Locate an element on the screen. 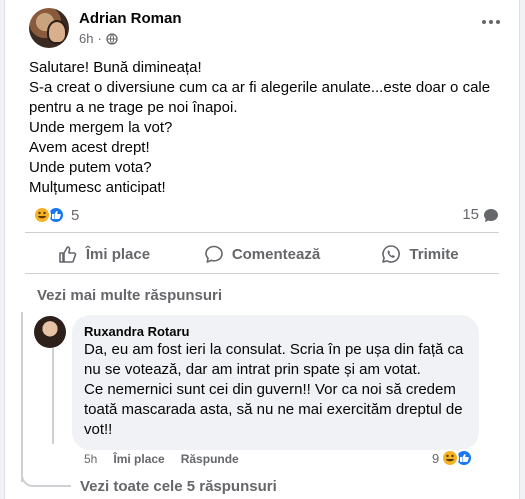 Image resolution: width=525 pixels, height=499 pixels. comment-time: 5h is located at coordinates (90, 459).